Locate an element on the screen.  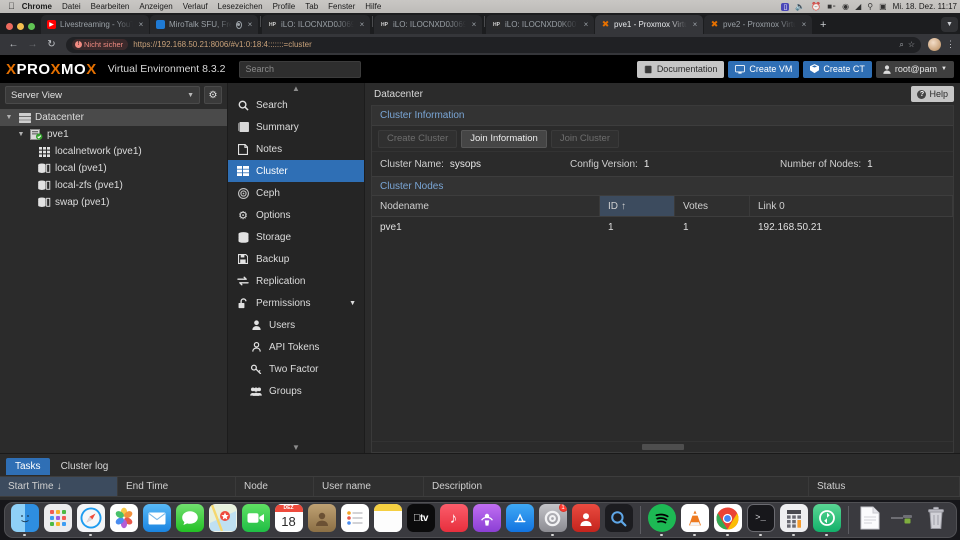
dock-item-spotify is located at coordinates (662, 520).